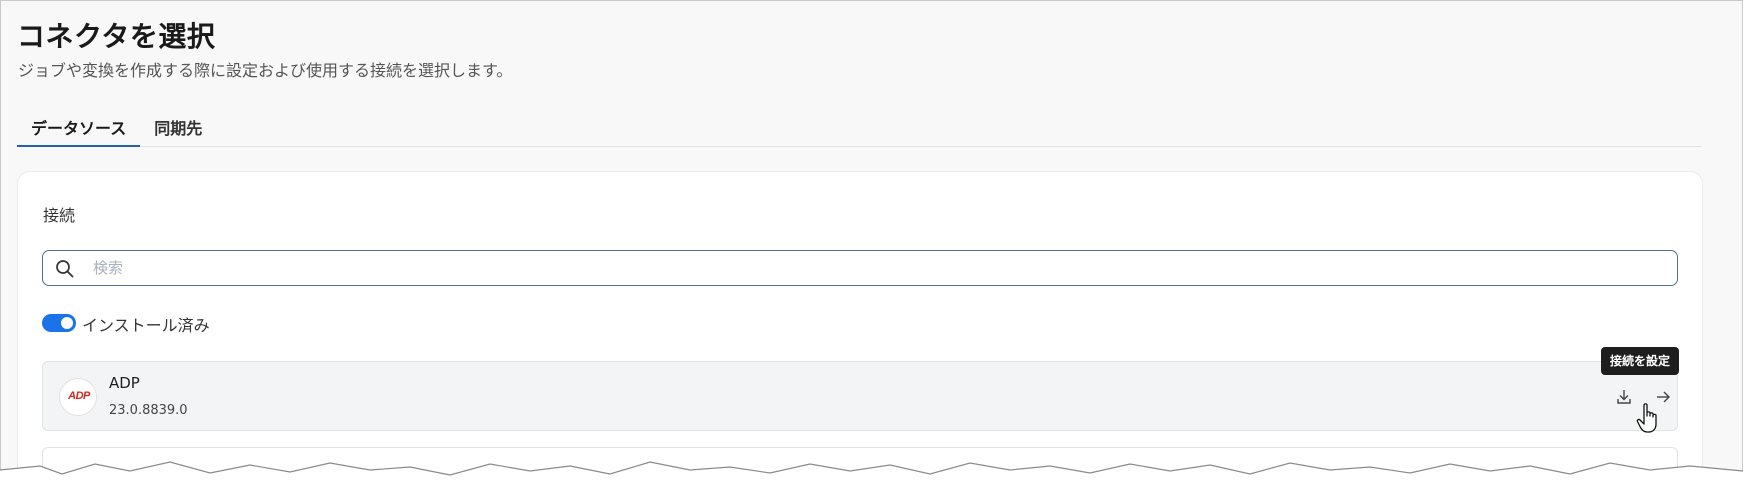  I want to click on adp-logo-text: ADP, so click(79, 396).